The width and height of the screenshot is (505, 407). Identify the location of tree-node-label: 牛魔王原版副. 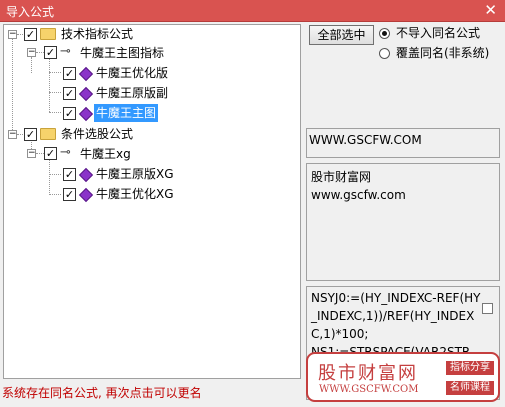
(132, 93).